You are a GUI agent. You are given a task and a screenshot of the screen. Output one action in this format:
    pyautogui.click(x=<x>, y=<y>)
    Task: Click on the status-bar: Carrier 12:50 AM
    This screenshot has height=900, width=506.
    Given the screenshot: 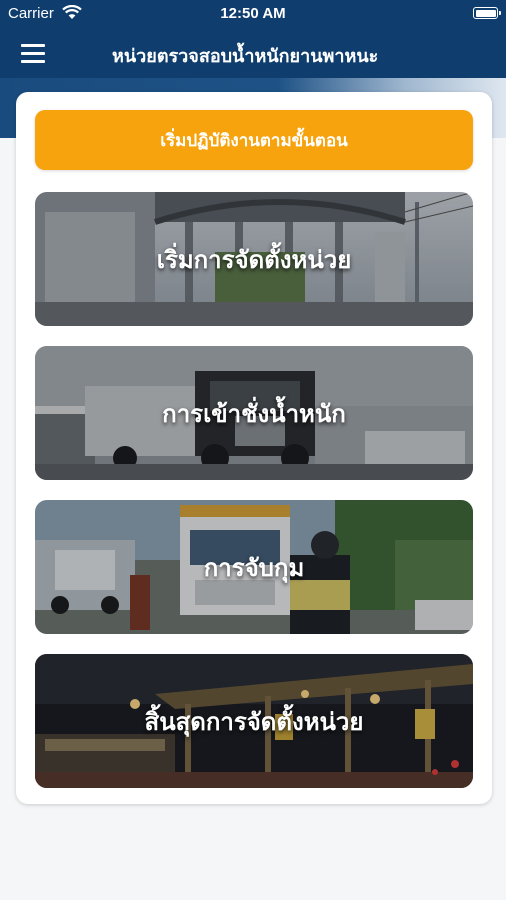 What is the action you would take?
    pyautogui.click(x=253, y=14)
    